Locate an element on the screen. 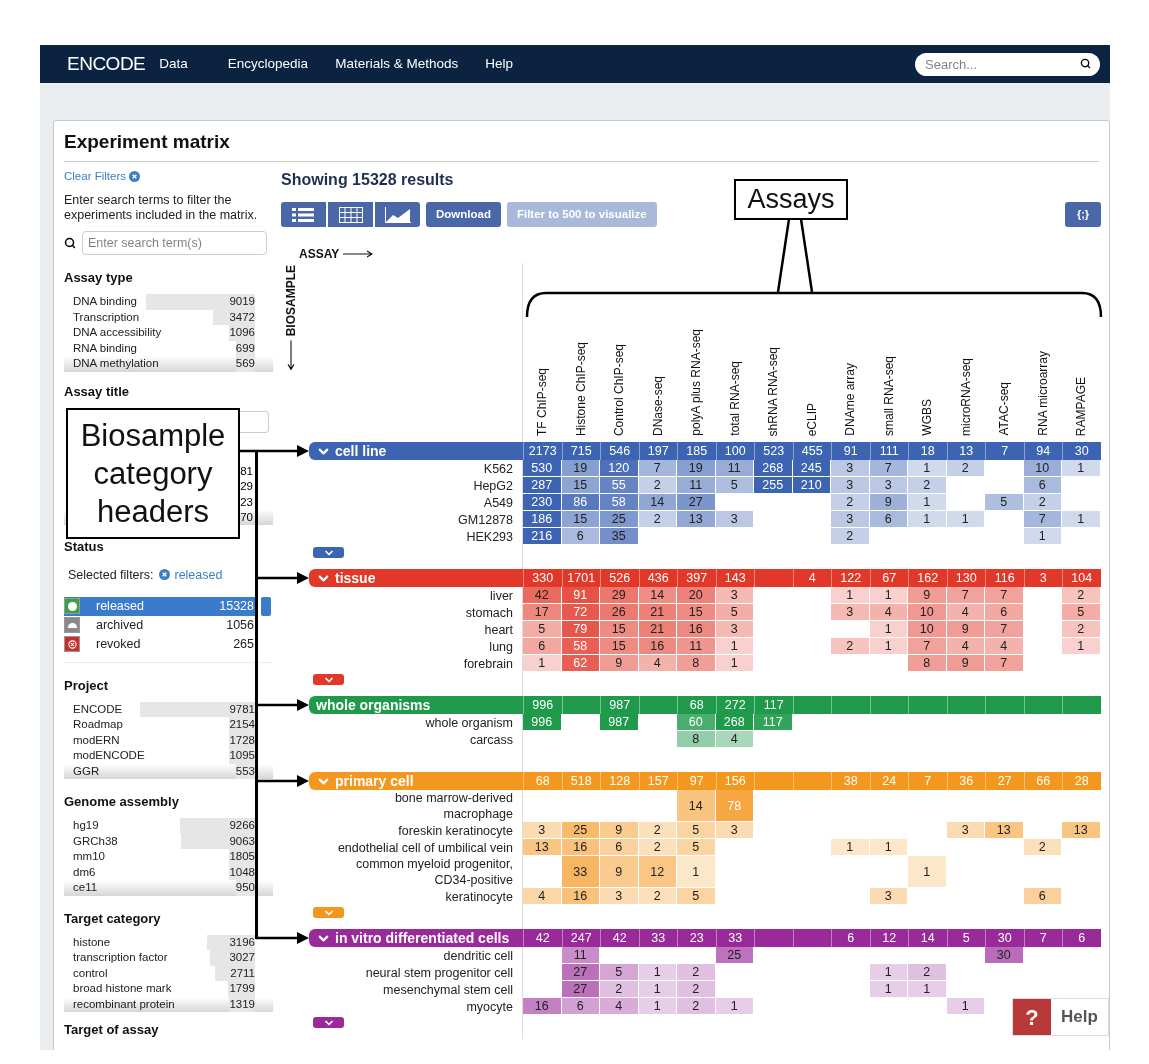  nav-link: Data is located at coordinates (173, 64).